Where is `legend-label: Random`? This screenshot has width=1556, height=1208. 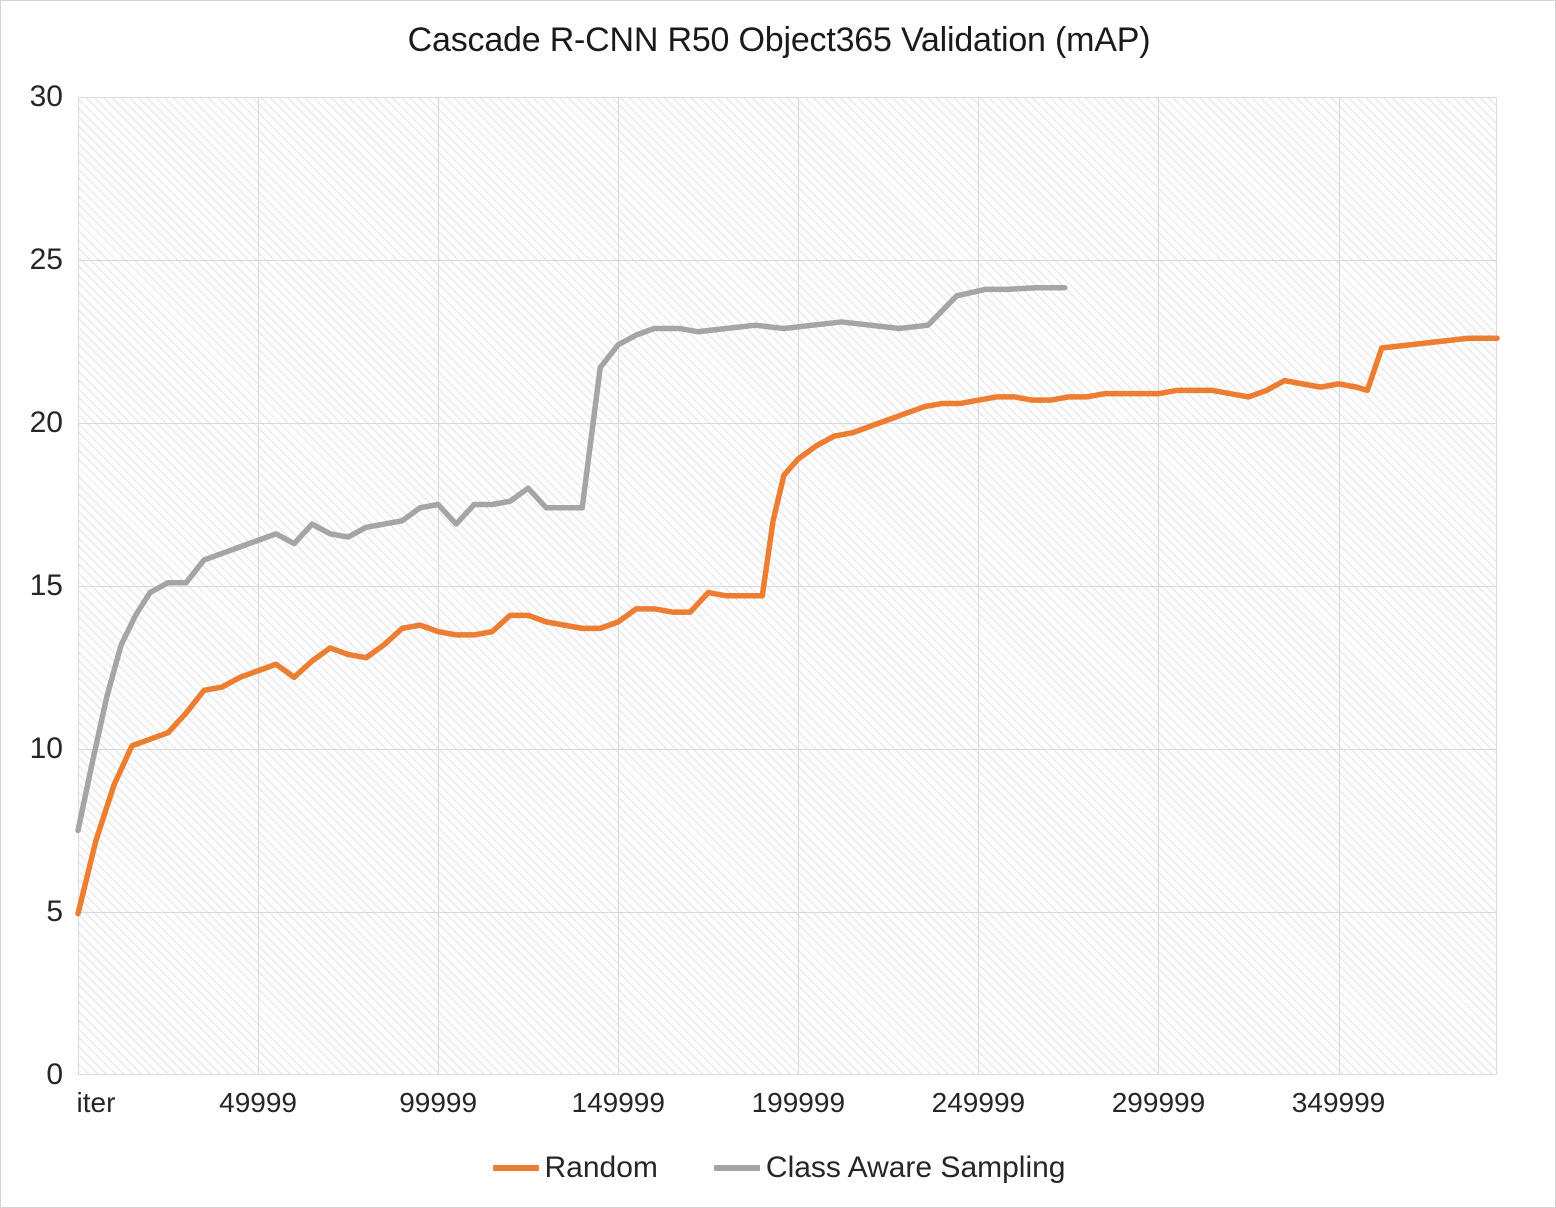
legend-label: Random is located at coordinates (601, 1167).